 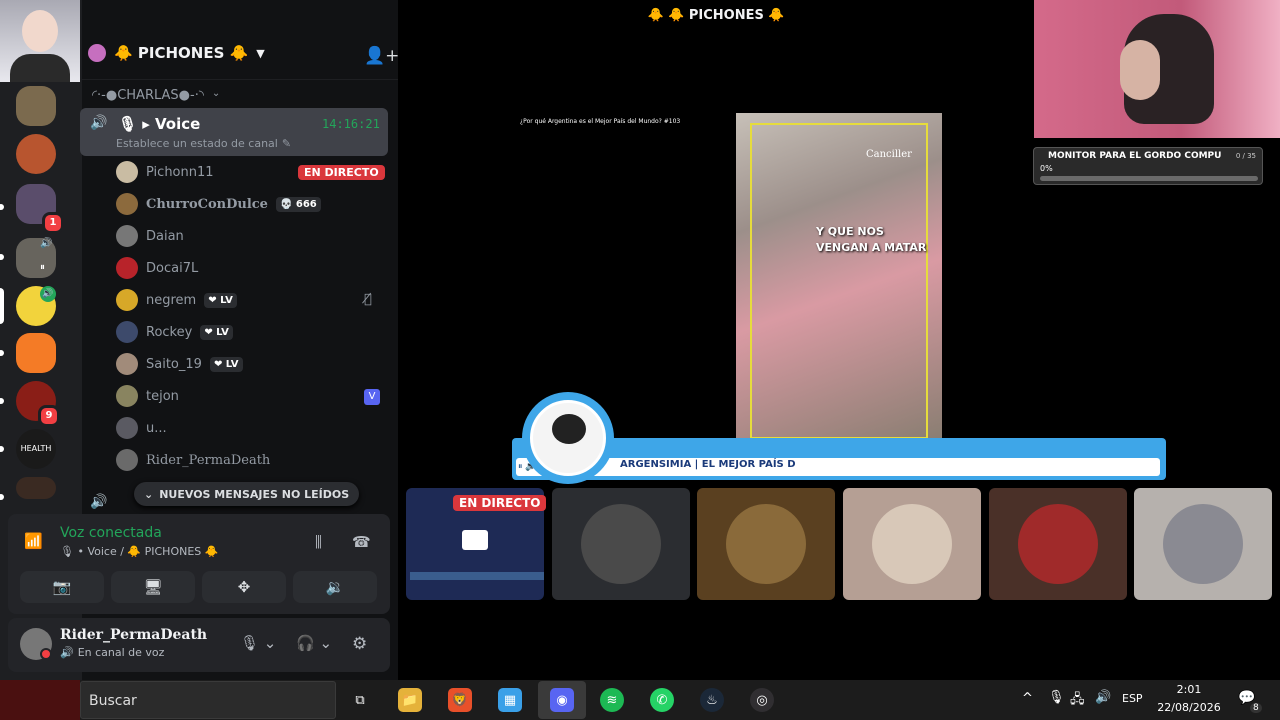 What do you see at coordinates (216, 332) in the screenshot?
I see `member-tag: ❤ LV` at bounding box center [216, 332].